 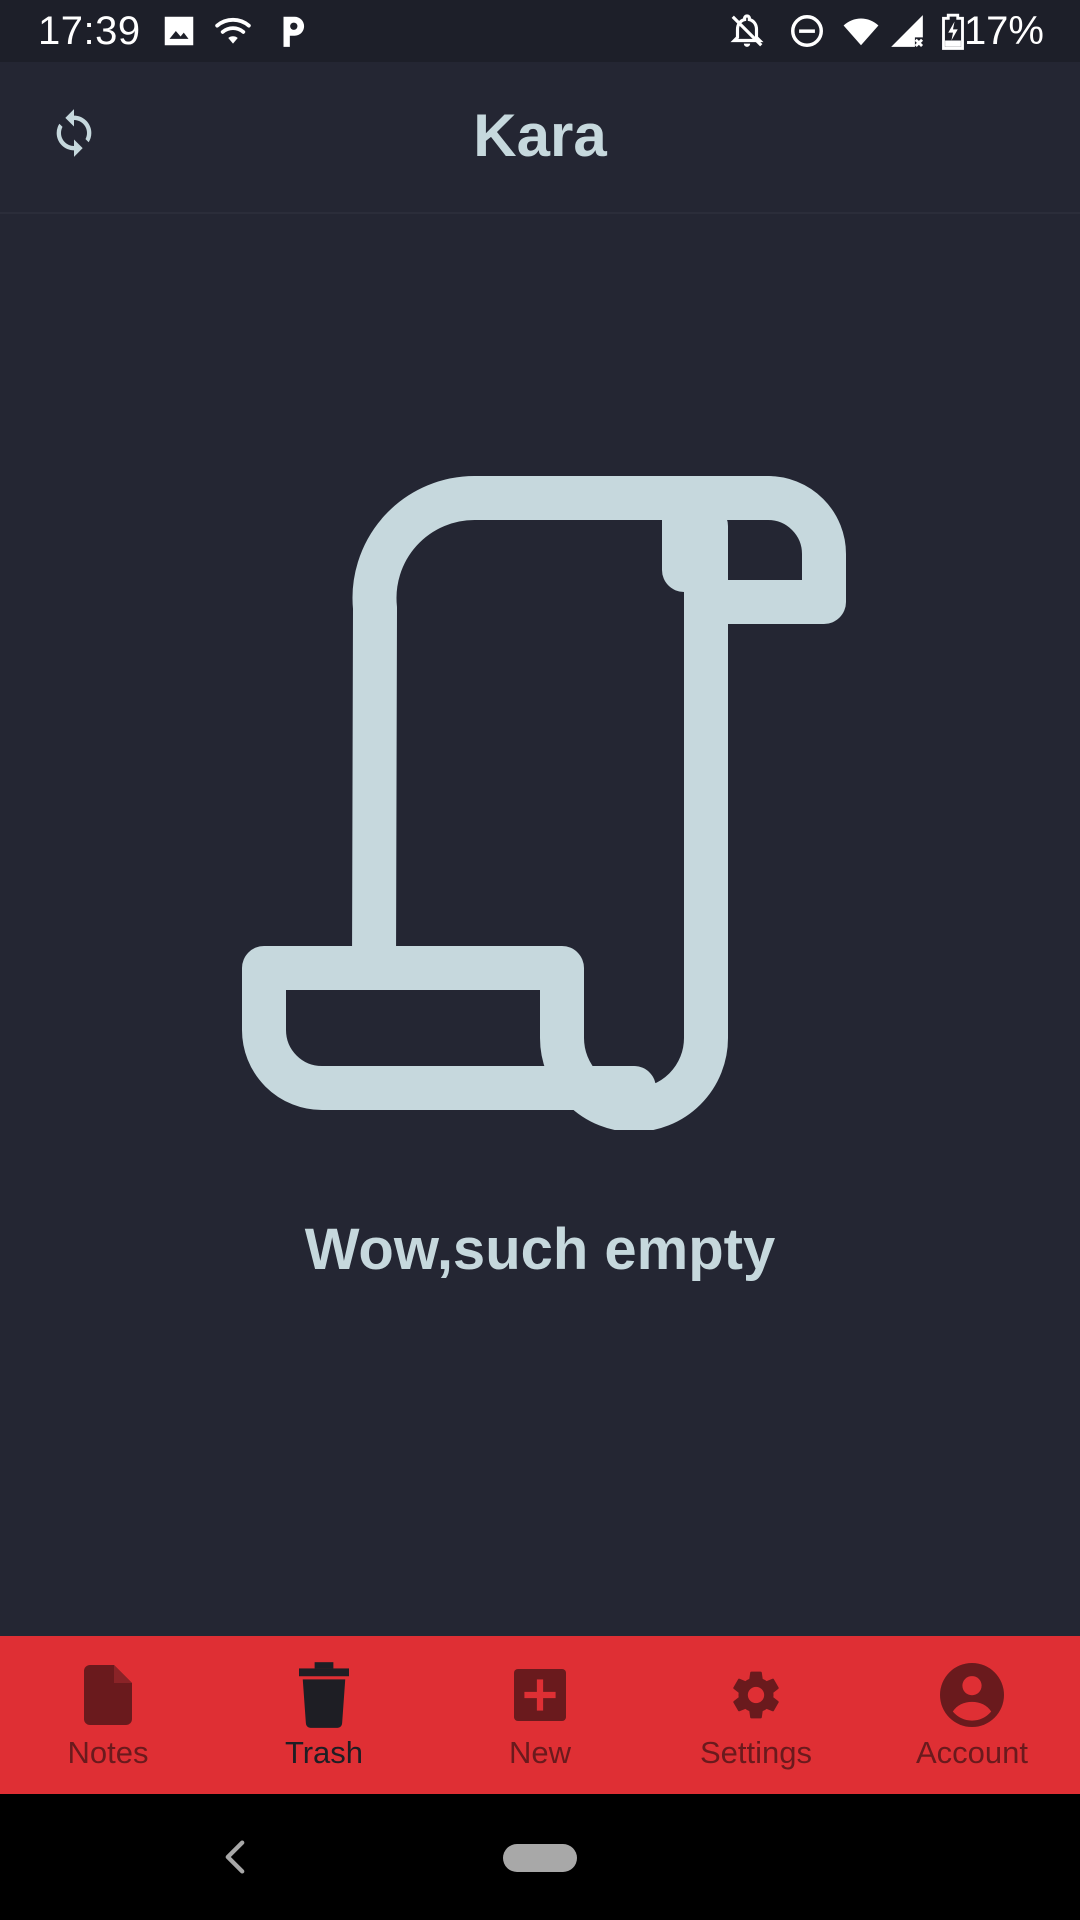 I want to click on nav-item-account: Account, so click(x=972, y=1715).